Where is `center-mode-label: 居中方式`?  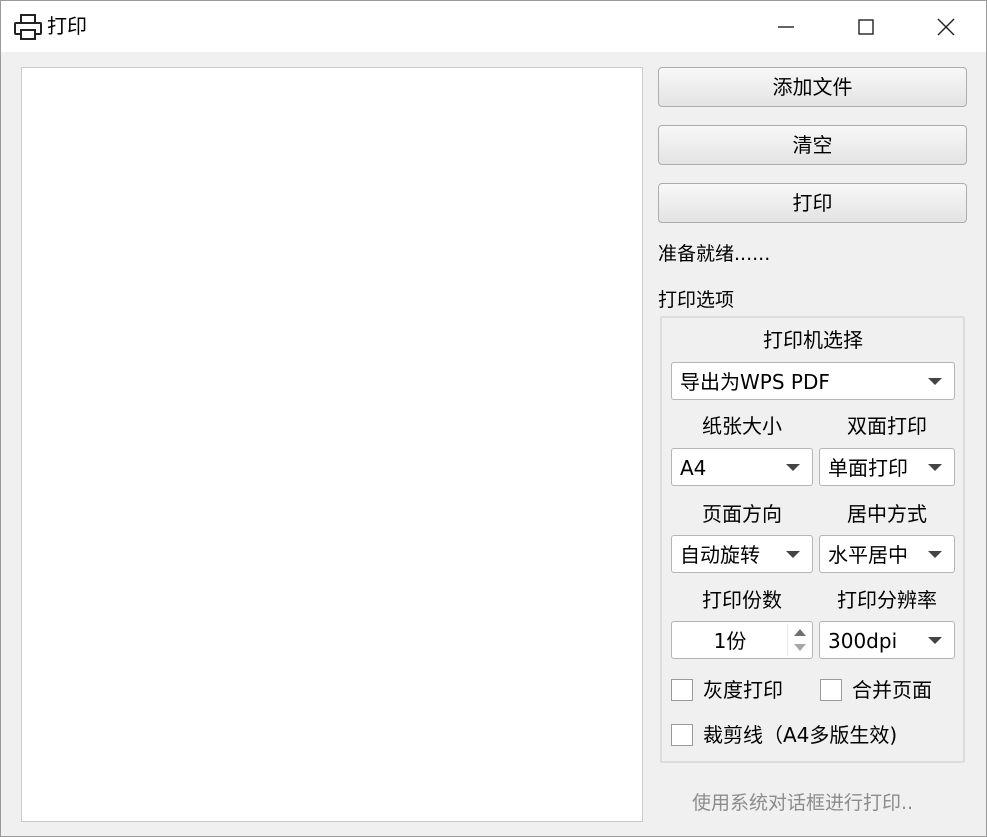 center-mode-label: 居中方式 is located at coordinates (887, 514).